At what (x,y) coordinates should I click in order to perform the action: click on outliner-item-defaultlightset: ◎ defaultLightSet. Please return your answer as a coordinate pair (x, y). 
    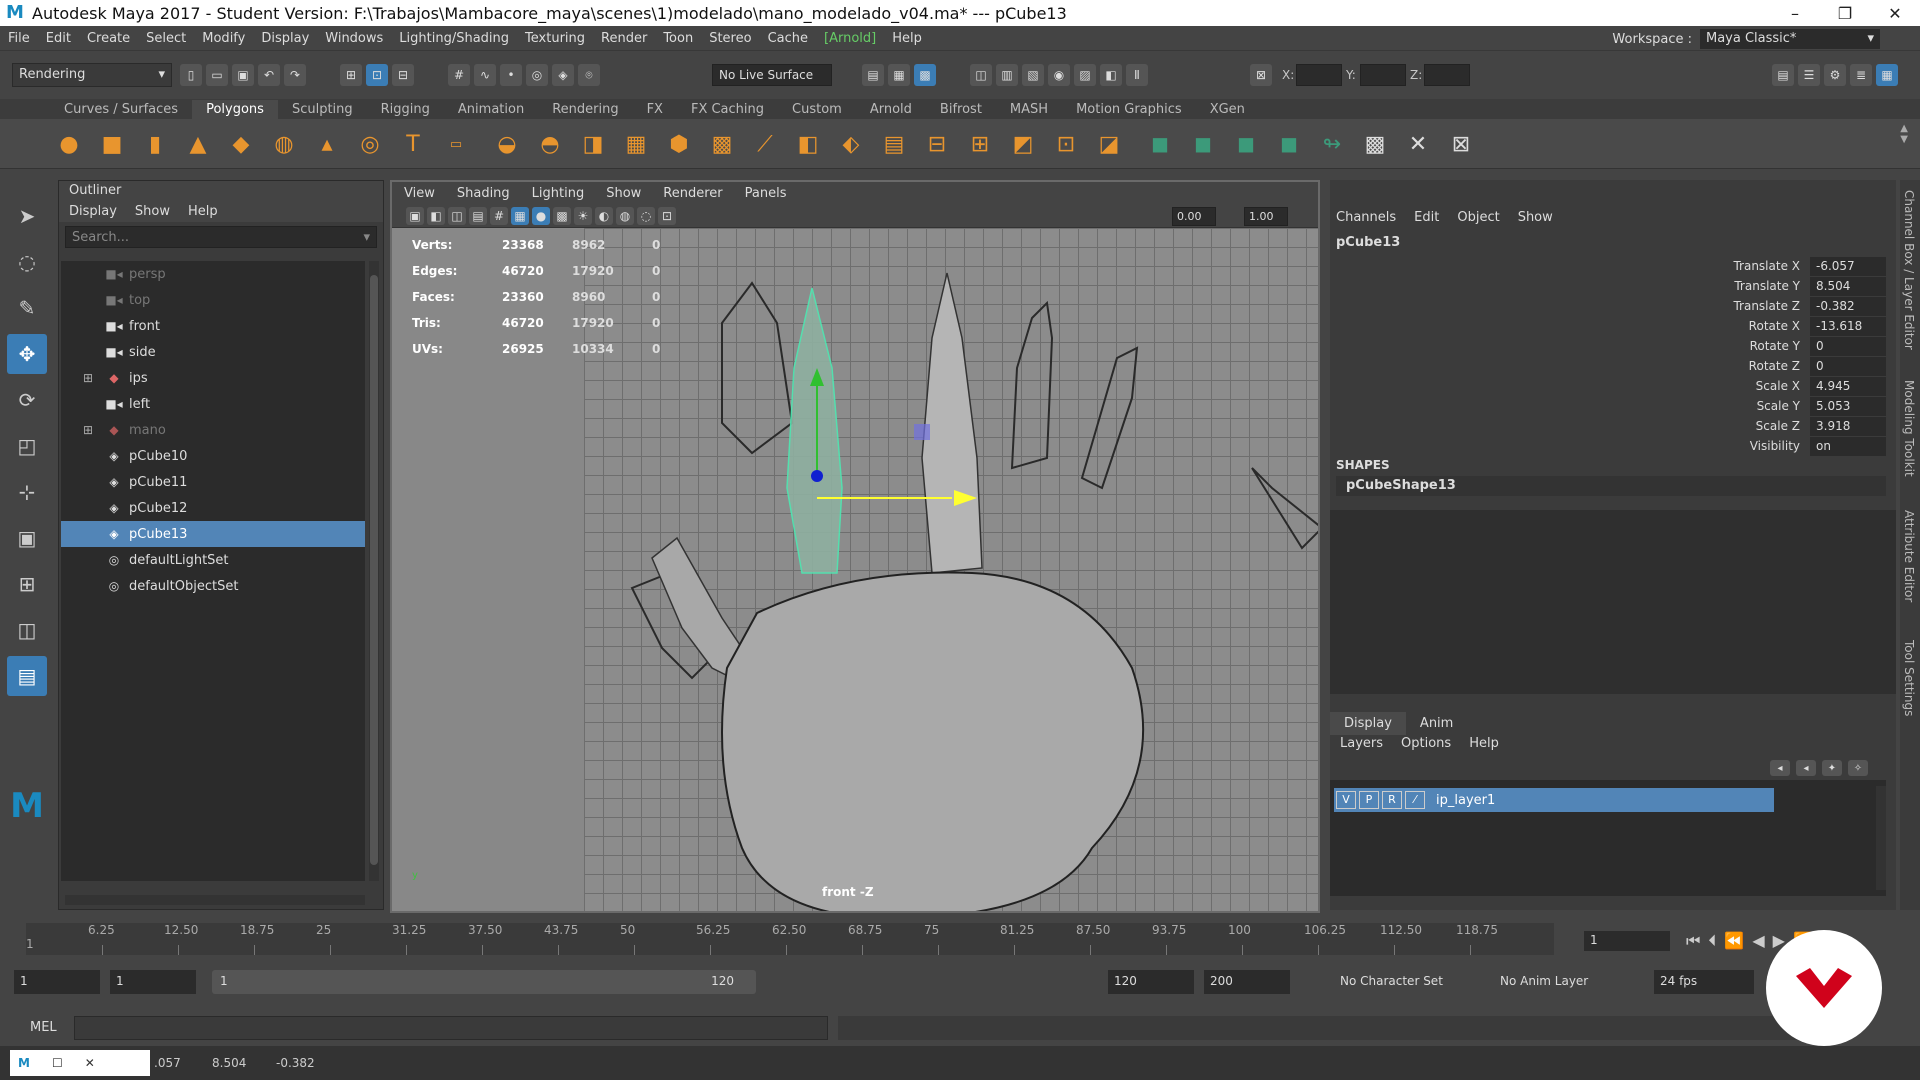
    Looking at the image, I should click on (213, 560).